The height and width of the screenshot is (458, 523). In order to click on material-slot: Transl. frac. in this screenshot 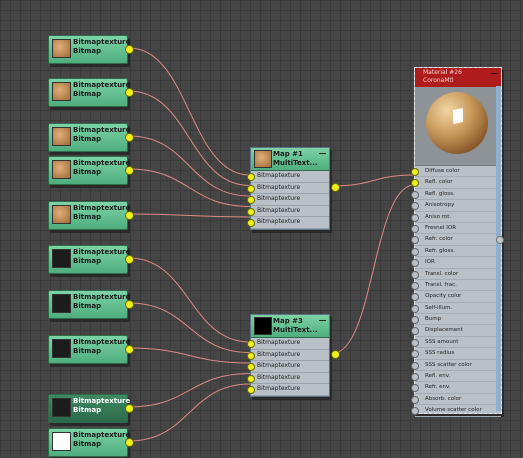, I will do `click(456, 286)`.